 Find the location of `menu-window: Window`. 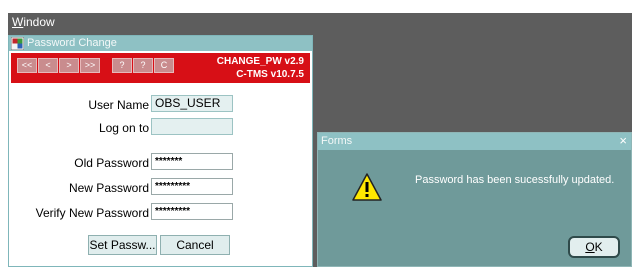

menu-window: Window is located at coordinates (33, 22).